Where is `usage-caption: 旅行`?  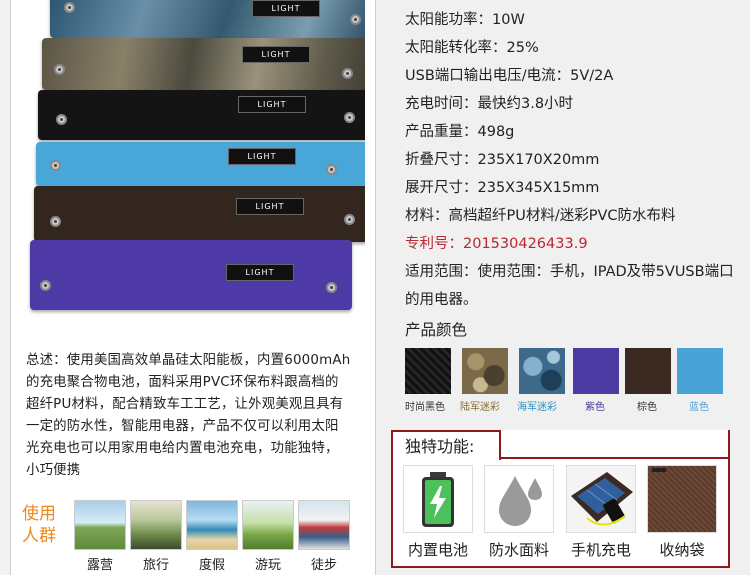
usage-caption: 旅行 is located at coordinates (155, 565).